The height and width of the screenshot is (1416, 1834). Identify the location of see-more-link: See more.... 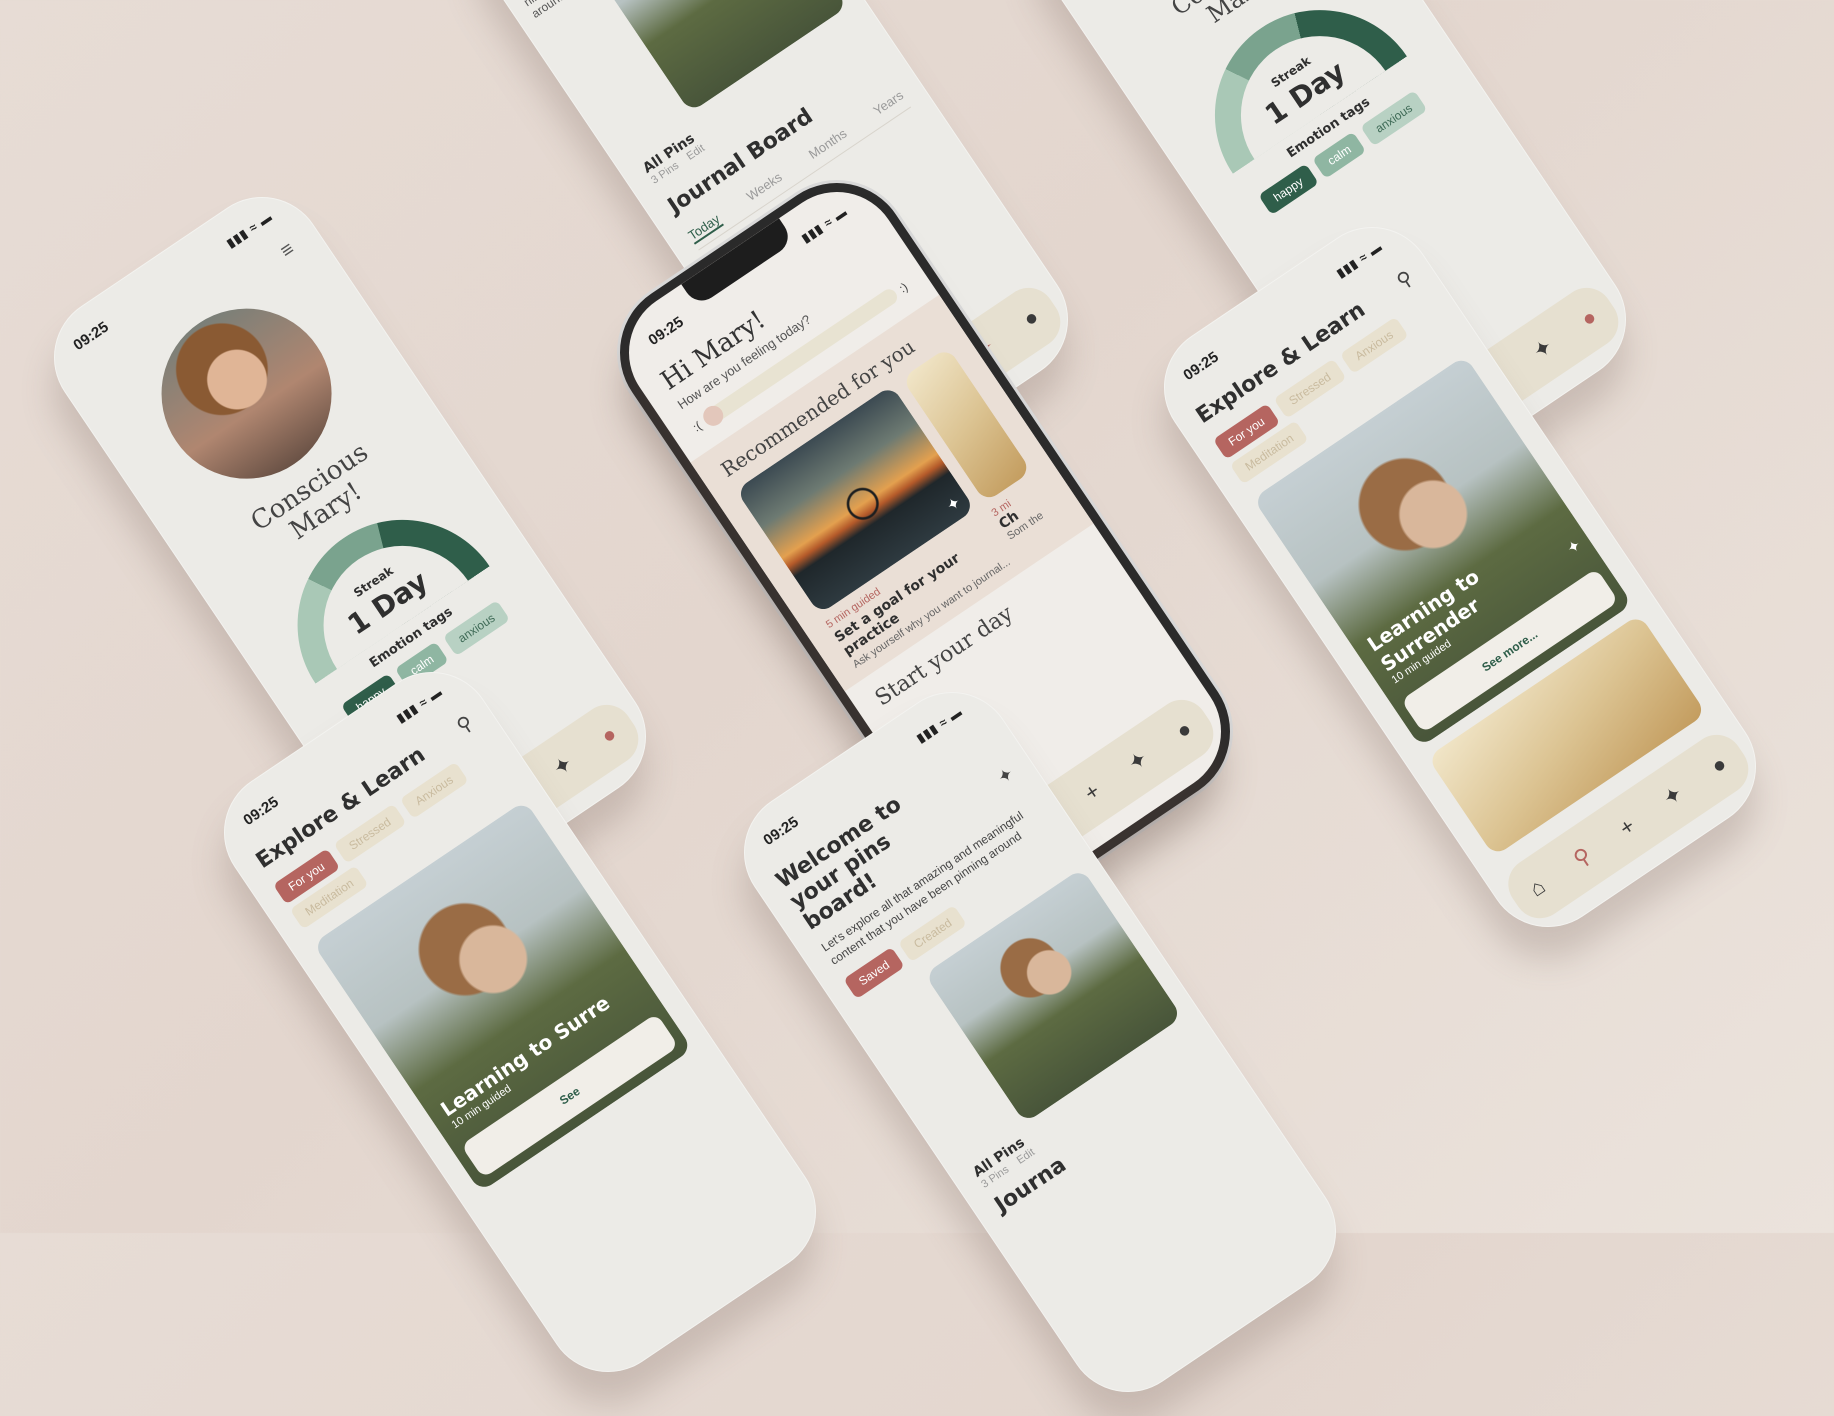
(1509, 650).